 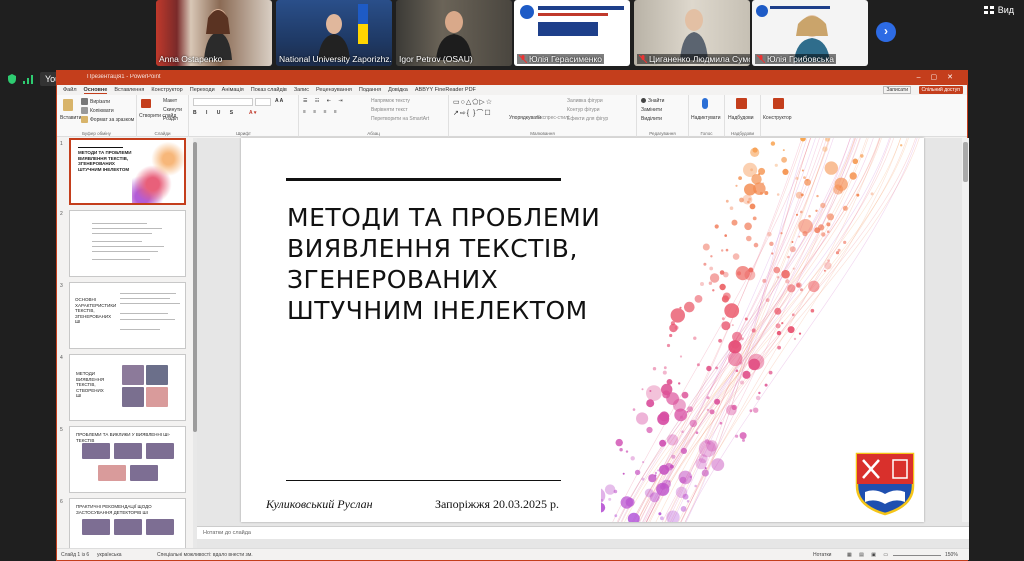 I want to click on list-buttons: ☰ ☷ ⇤ ⇥, so click(x=324, y=101).